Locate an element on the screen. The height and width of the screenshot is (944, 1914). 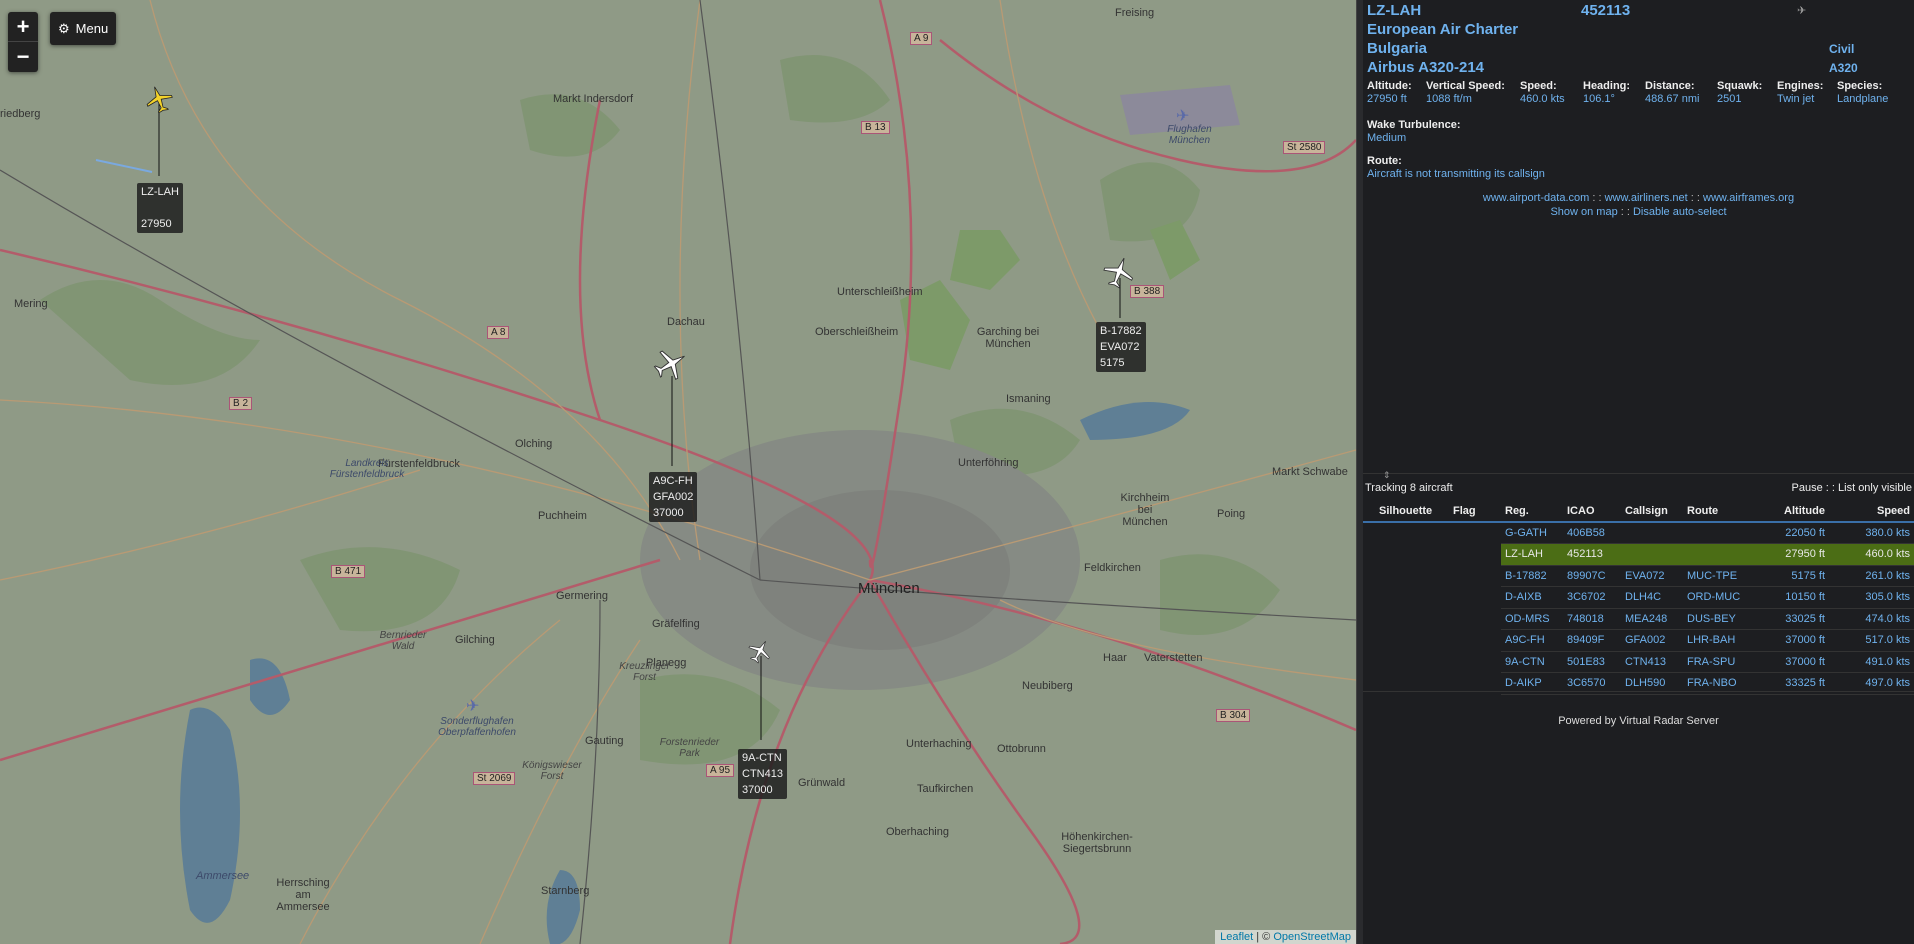
detail-model: Airbus A320-214 is located at coordinates (1425, 67).